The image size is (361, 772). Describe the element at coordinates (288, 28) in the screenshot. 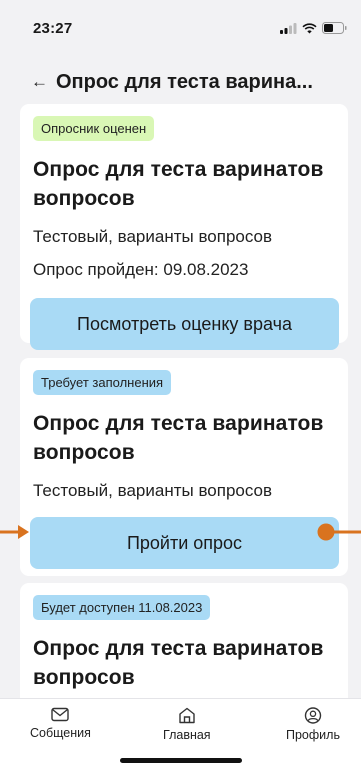

I see `signal-icon` at that location.